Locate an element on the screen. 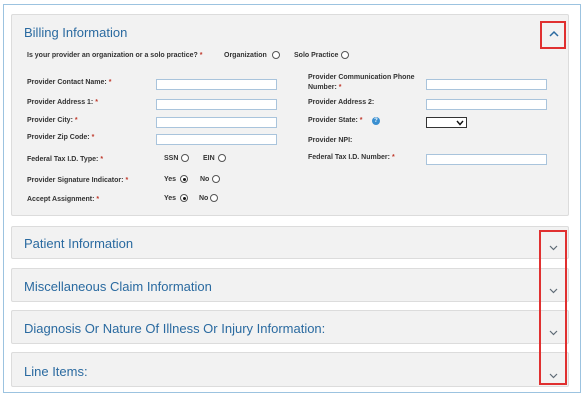  accept-no-label: No is located at coordinates (204, 198).